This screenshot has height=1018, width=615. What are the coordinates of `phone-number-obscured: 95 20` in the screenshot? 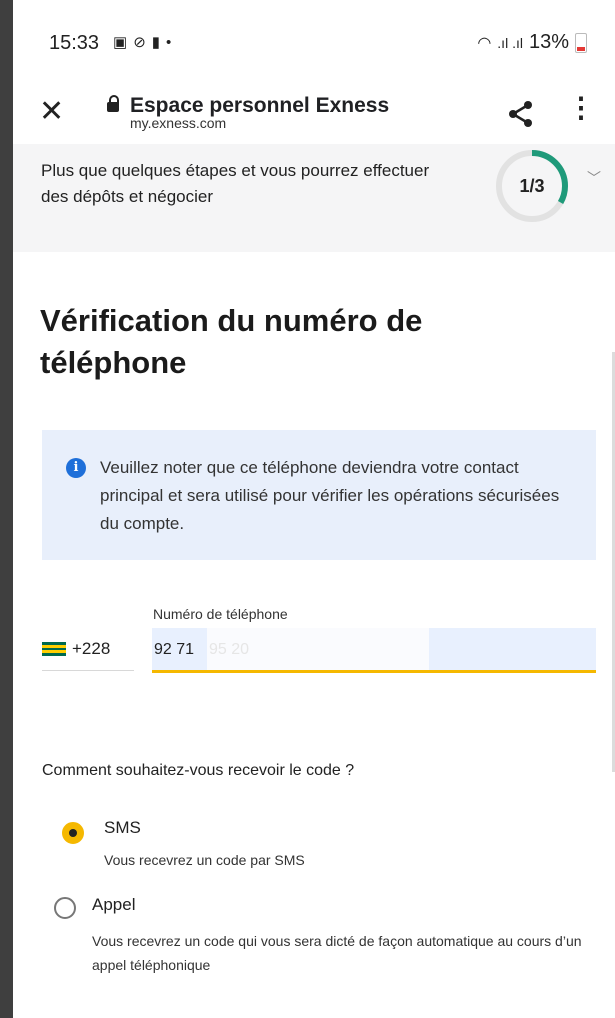 It's located at (229, 649).